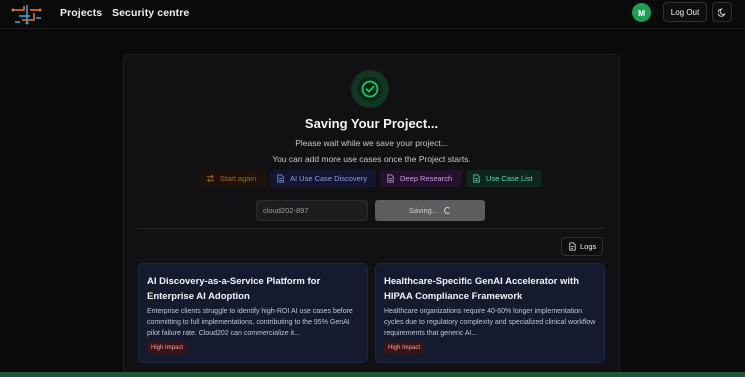 The image size is (745, 377). What do you see at coordinates (150, 13) in the screenshot?
I see `nav-security-centre-link: Security centre` at bounding box center [150, 13].